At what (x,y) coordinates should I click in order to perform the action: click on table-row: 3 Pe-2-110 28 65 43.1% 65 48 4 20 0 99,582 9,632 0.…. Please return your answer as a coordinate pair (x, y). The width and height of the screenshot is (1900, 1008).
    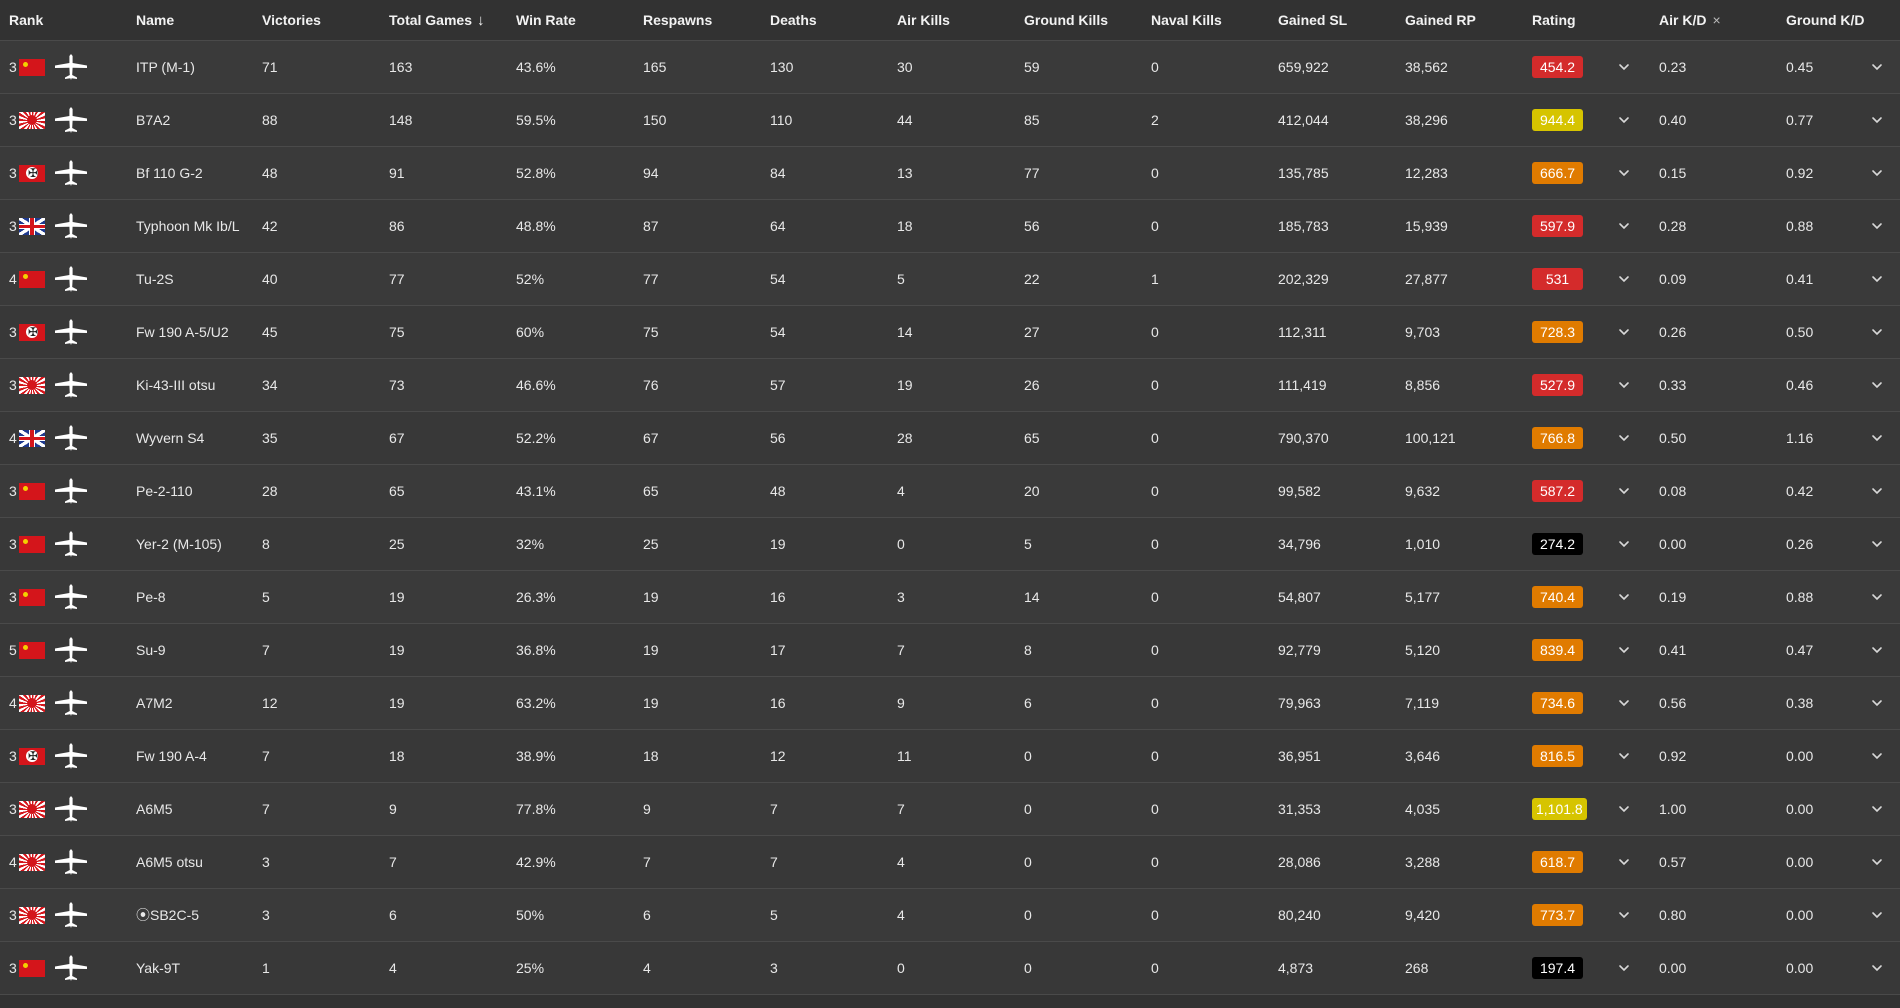
    Looking at the image, I should click on (950, 491).